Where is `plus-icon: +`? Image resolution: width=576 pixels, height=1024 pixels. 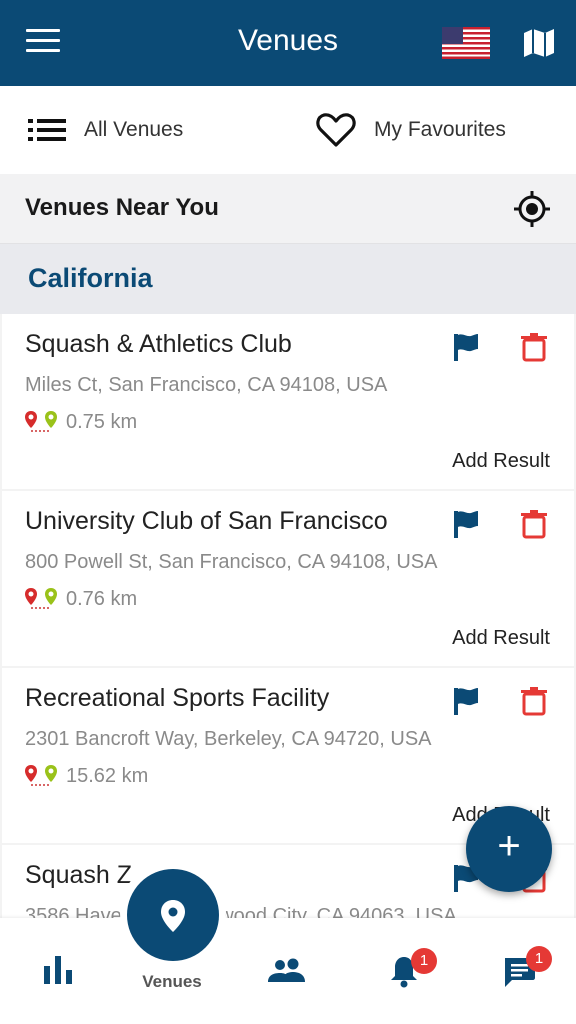
plus-icon: + is located at coordinates (509, 846).